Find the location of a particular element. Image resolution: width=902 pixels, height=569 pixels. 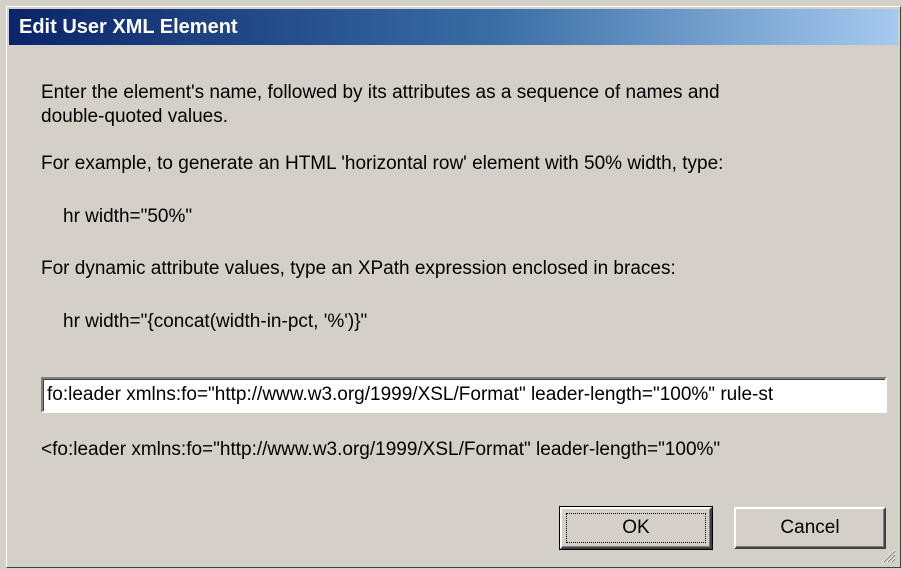

cancel-button-label: Cancel is located at coordinates (810, 527).